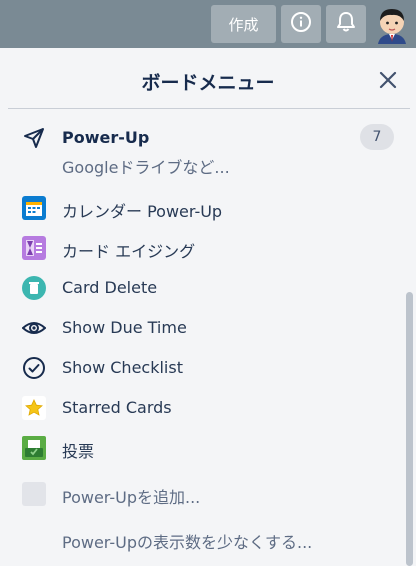 Image resolution: width=416 pixels, height=566 pixels. Describe the element at coordinates (208, 24) in the screenshot. I see `top-bar: 作成` at that location.